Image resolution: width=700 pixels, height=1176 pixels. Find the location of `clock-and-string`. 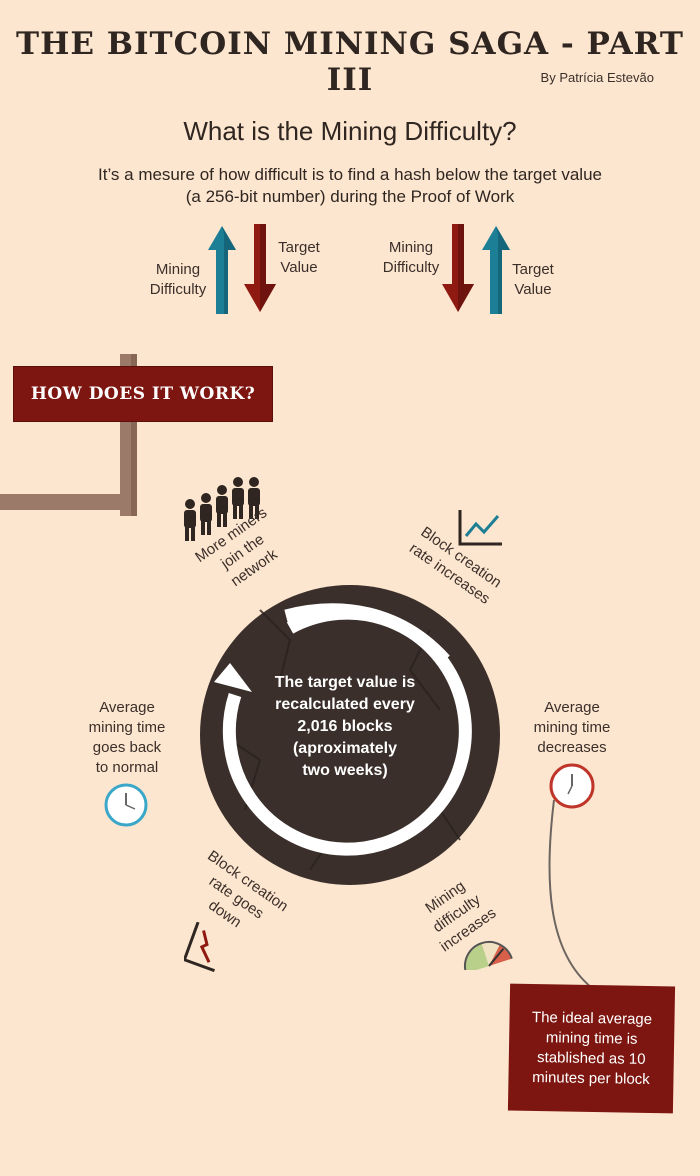

clock-and-string is located at coordinates (571, 876).